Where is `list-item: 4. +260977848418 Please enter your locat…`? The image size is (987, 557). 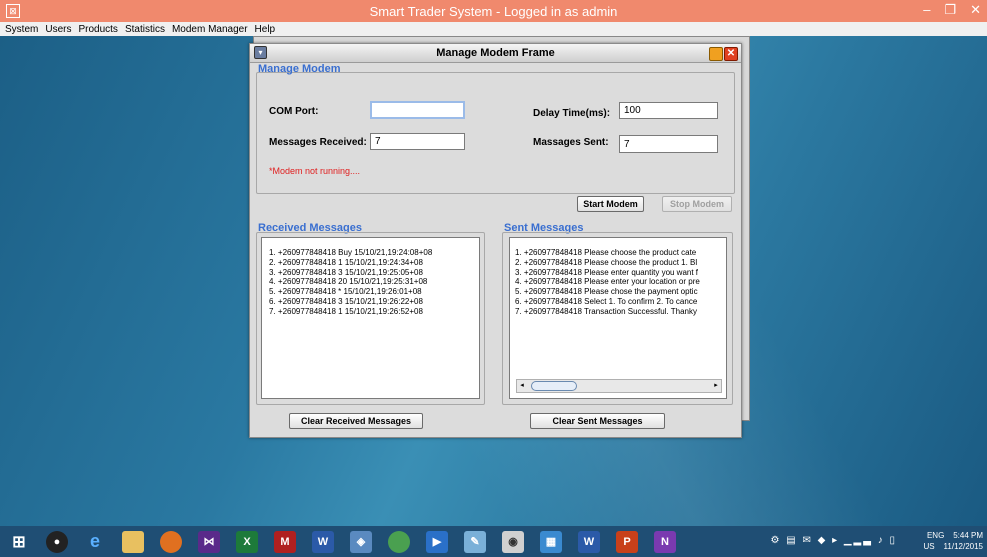 list-item: 4. +260977848418 Please enter your locat… is located at coordinates (607, 282).